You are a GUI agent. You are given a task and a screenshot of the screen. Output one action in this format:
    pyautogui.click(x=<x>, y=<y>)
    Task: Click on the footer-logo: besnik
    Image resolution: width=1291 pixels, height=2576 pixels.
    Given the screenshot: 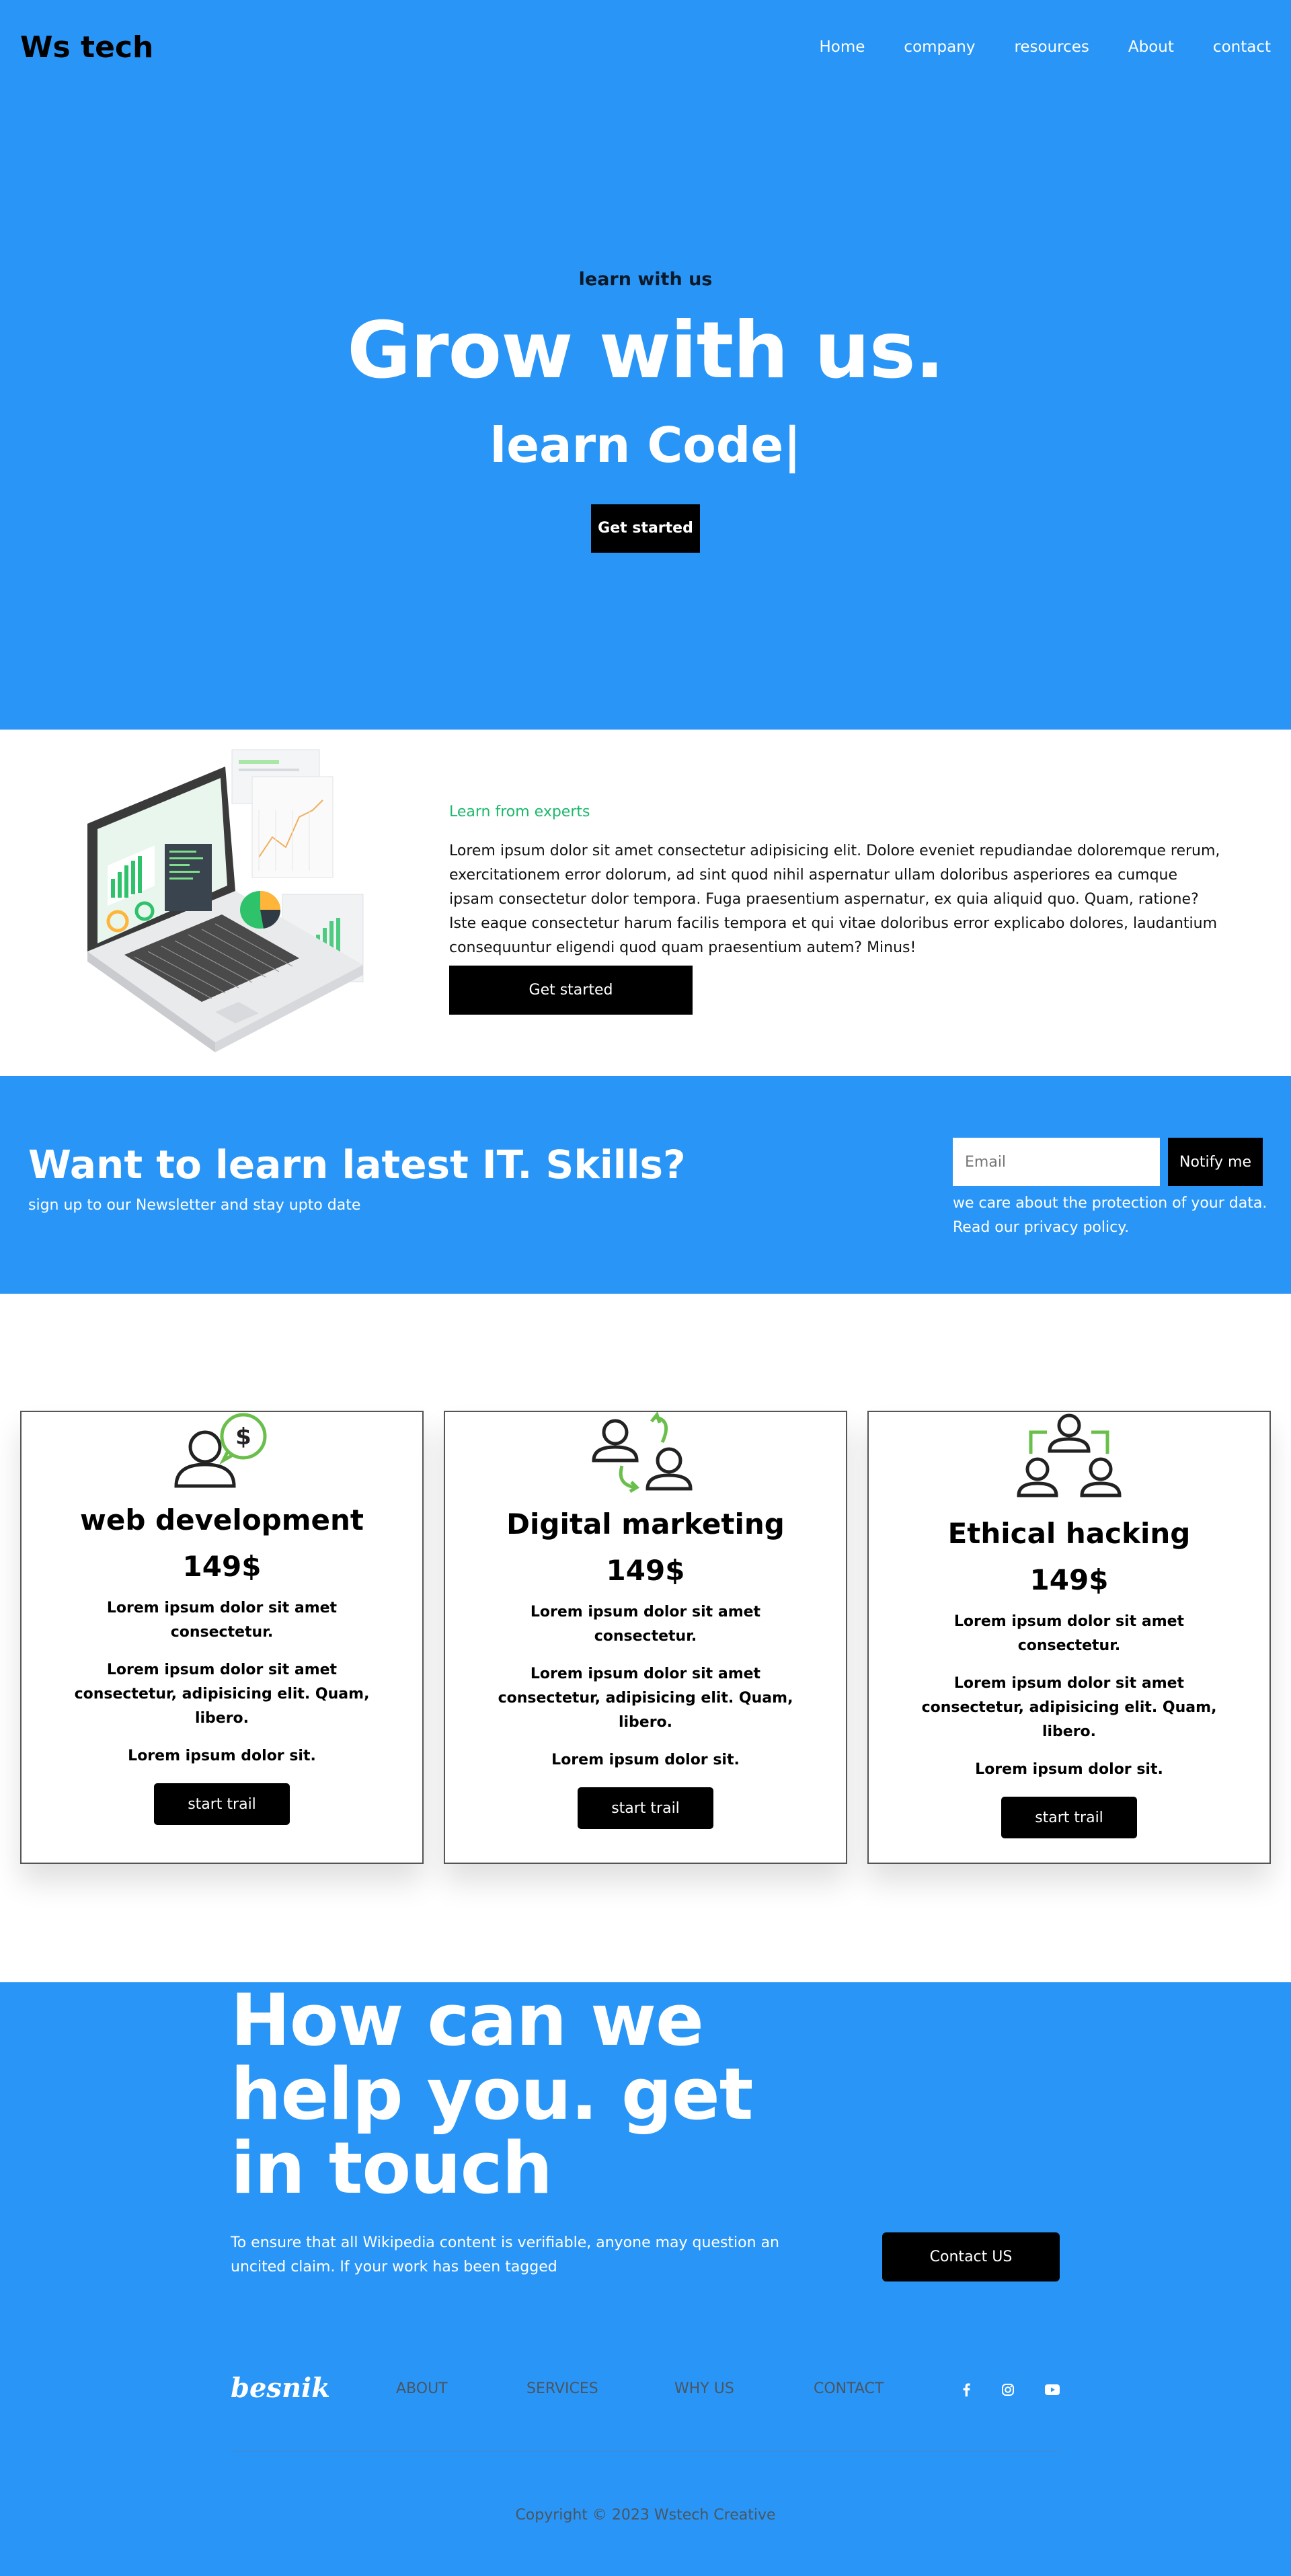 What is the action you would take?
    pyautogui.click(x=280, y=2388)
    